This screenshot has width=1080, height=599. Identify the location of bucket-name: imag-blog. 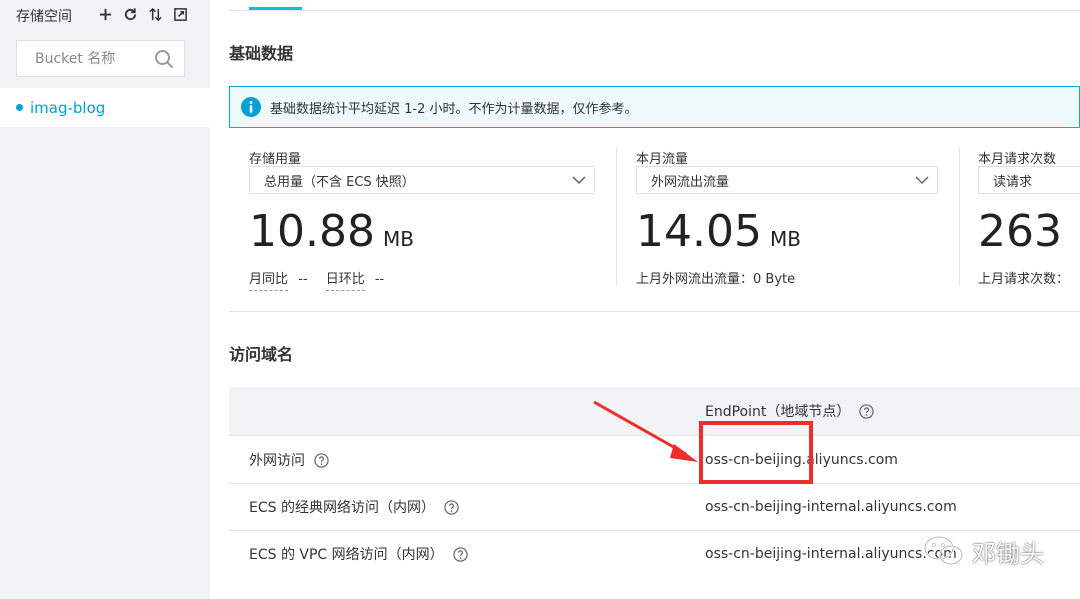
(68, 107).